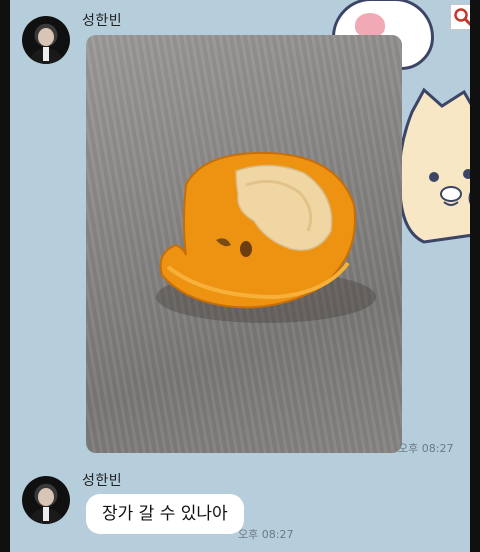  I want to click on search-button, so click(460, 17).